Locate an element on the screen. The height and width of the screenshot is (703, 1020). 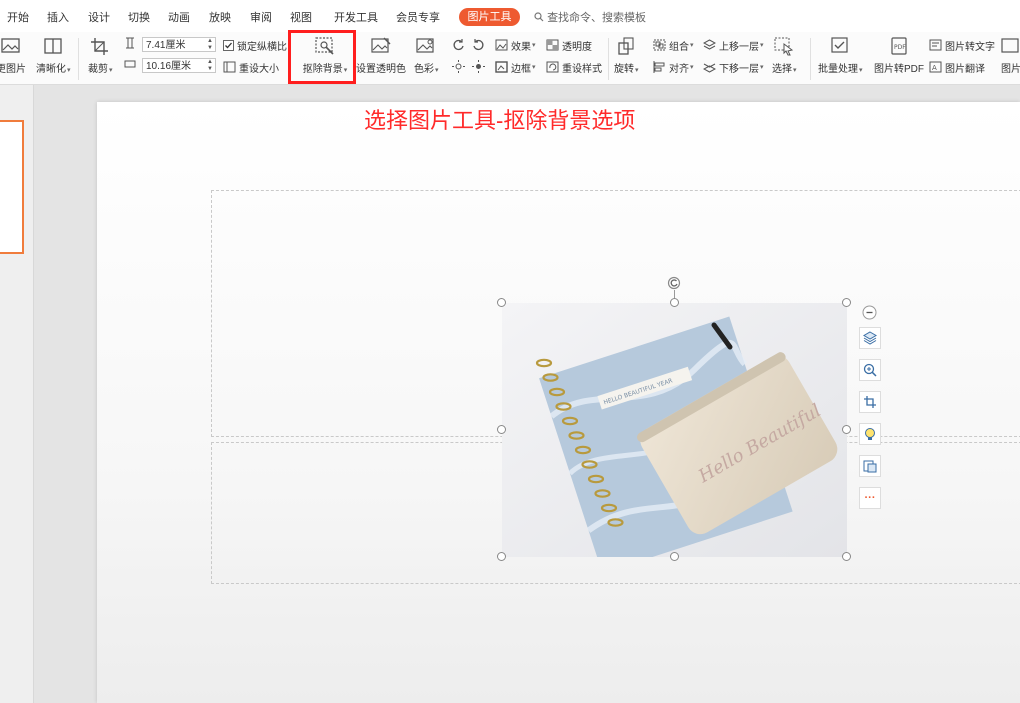
group-icon is located at coordinates (659, 45).